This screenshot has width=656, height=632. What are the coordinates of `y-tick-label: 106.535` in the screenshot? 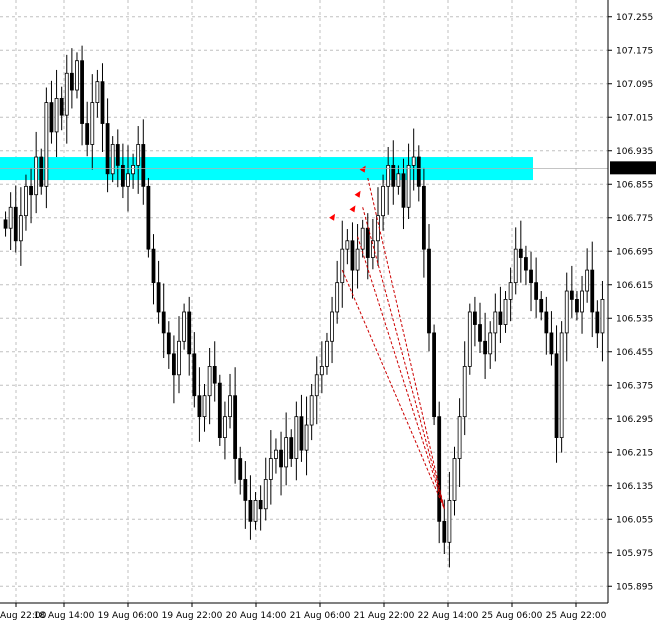 It's located at (634, 319).